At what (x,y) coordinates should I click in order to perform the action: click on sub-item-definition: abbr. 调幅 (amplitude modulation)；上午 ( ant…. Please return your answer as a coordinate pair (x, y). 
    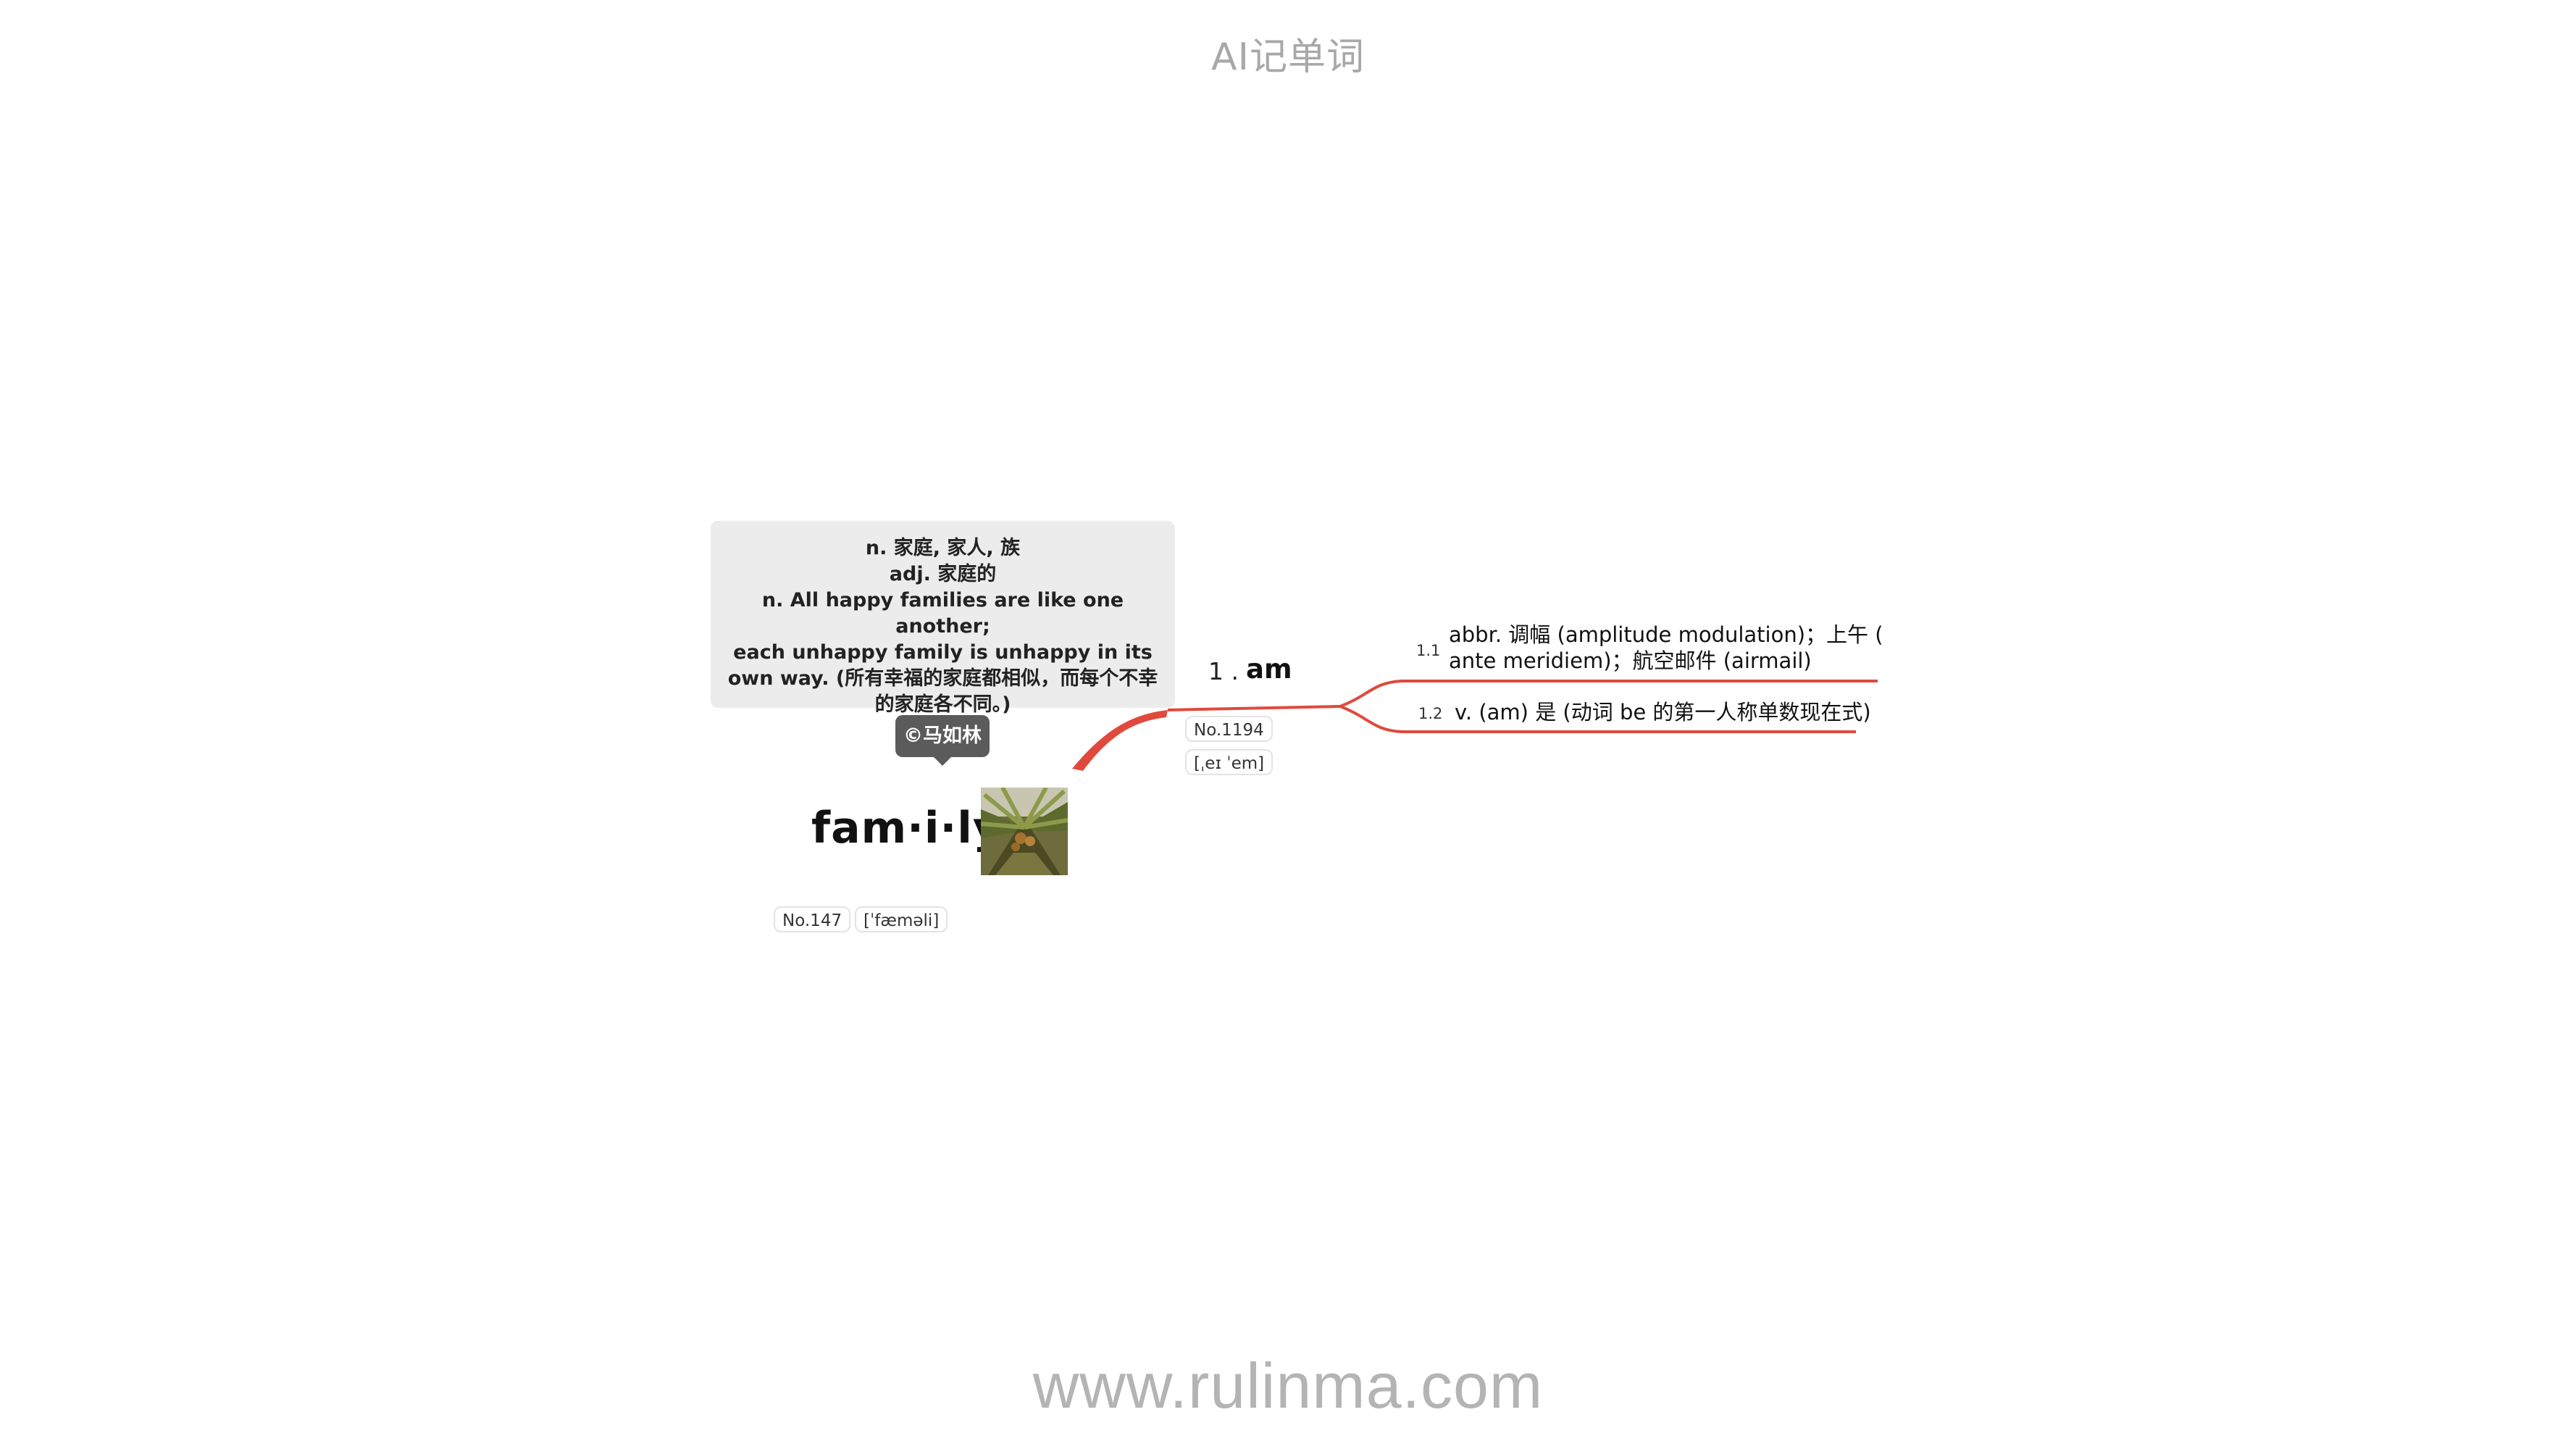
    Looking at the image, I should click on (1666, 648).